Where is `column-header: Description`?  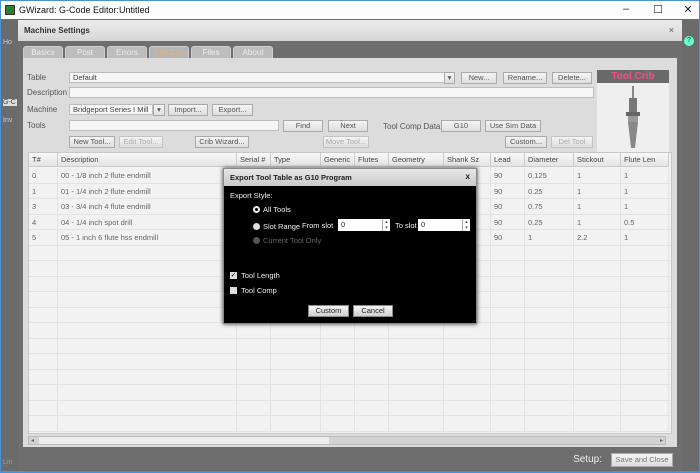 column-header: Description is located at coordinates (147, 160).